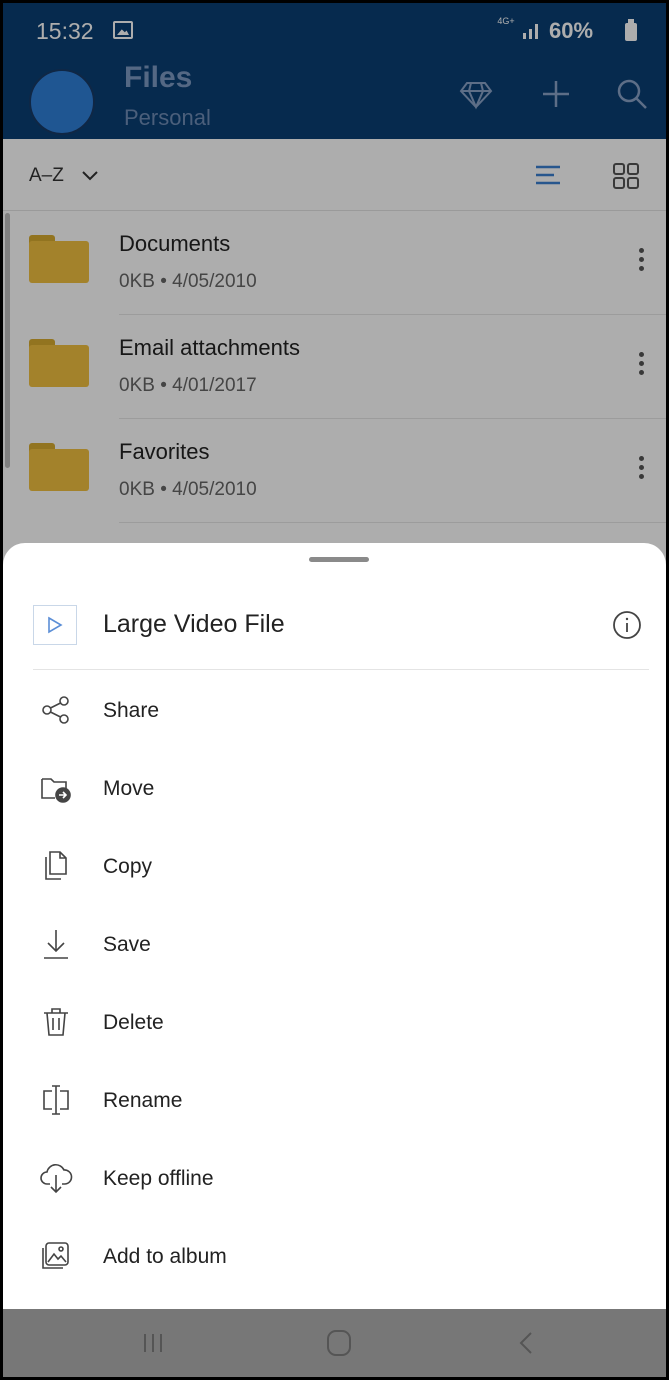 The image size is (669, 1380). Describe the element at coordinates (55, 625) in the screenshot. I see `video-file-icon` at that location.